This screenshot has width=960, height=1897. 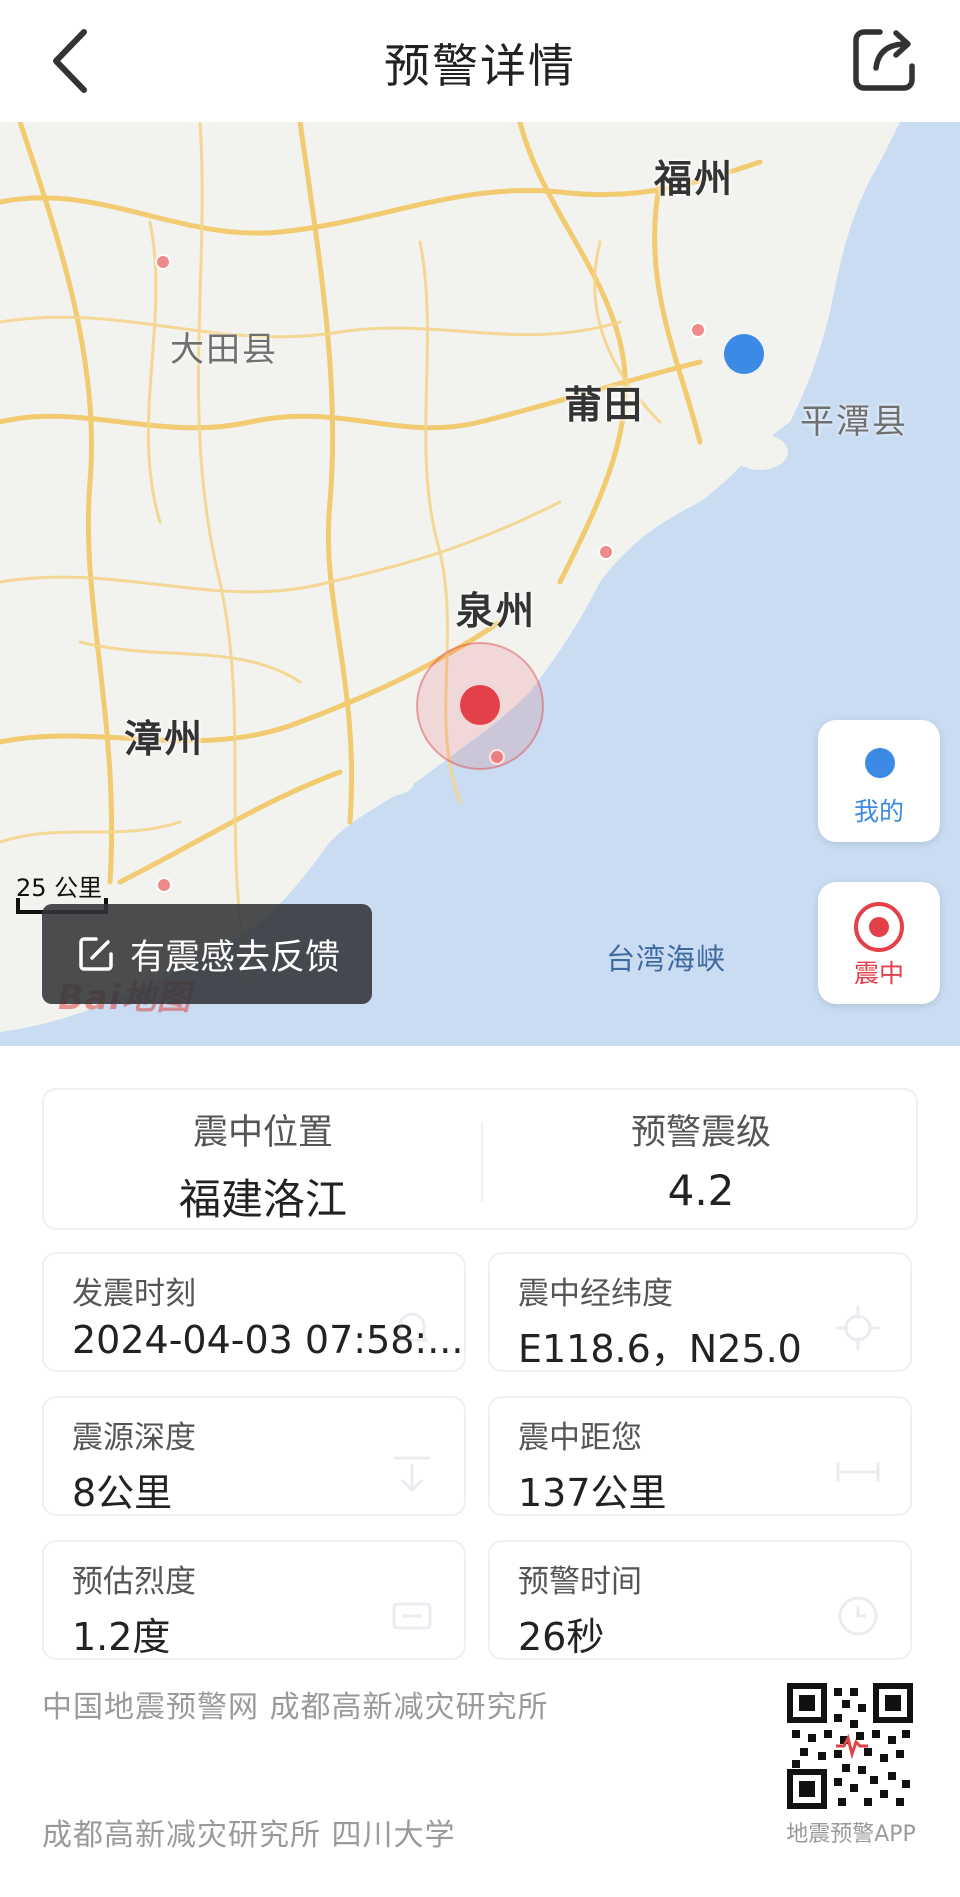 I want to click on detail-label: 震中经纬度, so click(x=595, y=1294).